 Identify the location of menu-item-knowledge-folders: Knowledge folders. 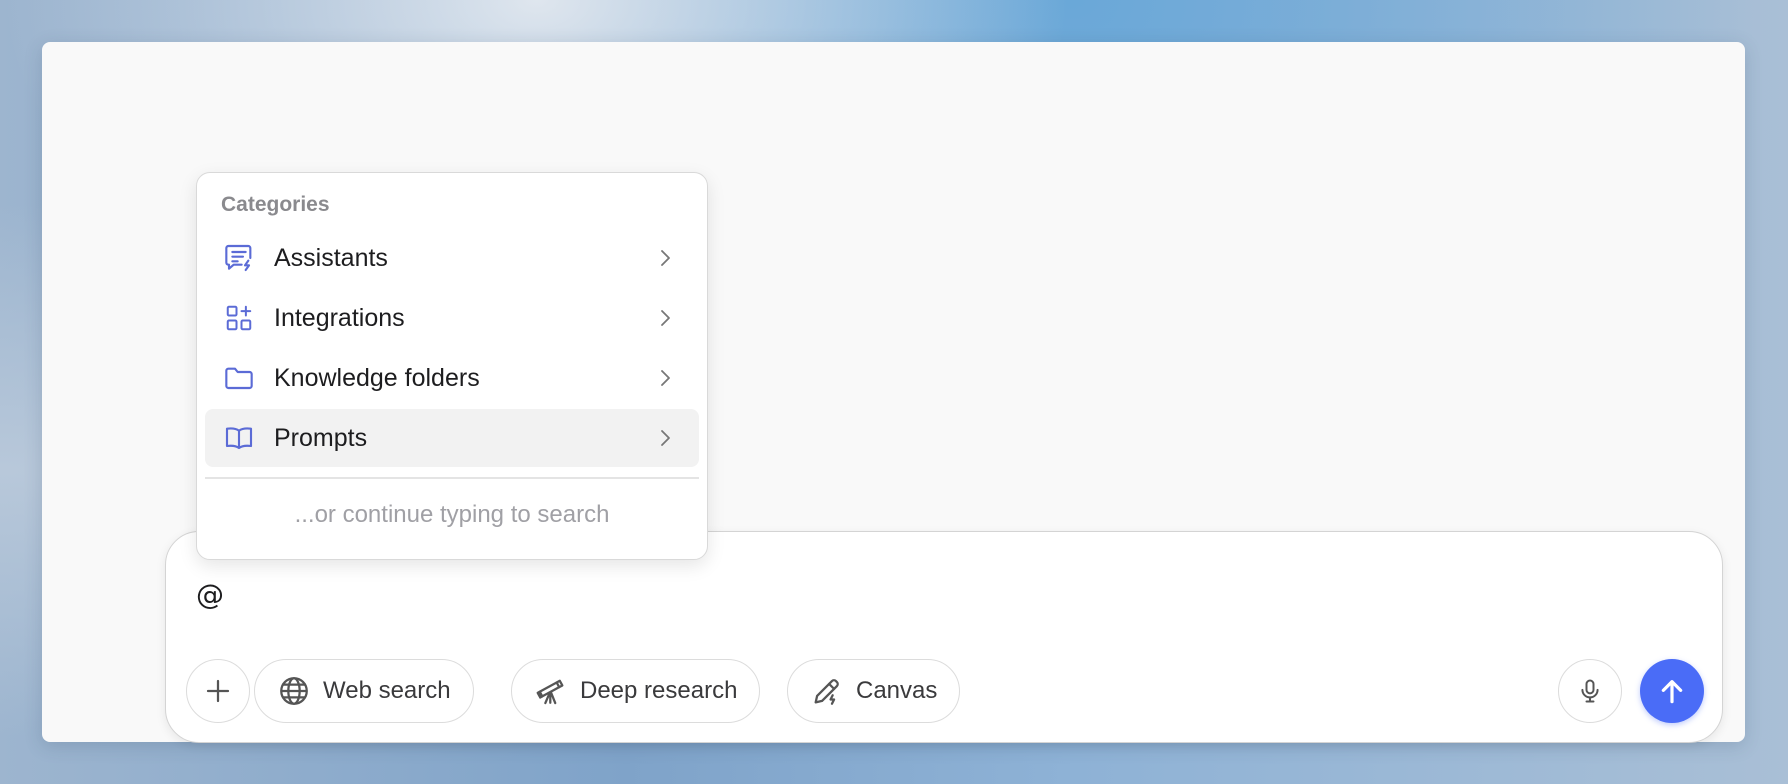
(452, 378).